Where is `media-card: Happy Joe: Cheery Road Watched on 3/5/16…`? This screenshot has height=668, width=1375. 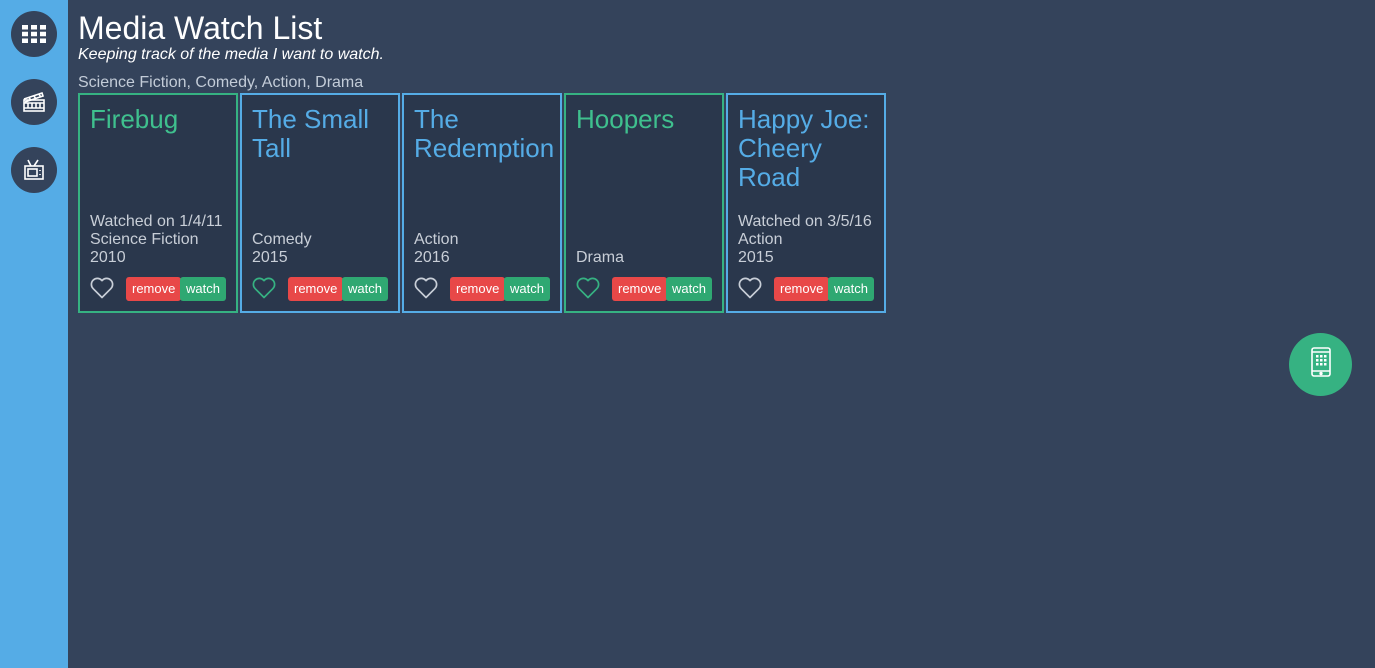
media-card: Happy Joe: Cheery Road Watched on 3/5/16… is located at coordinates (806, 203).